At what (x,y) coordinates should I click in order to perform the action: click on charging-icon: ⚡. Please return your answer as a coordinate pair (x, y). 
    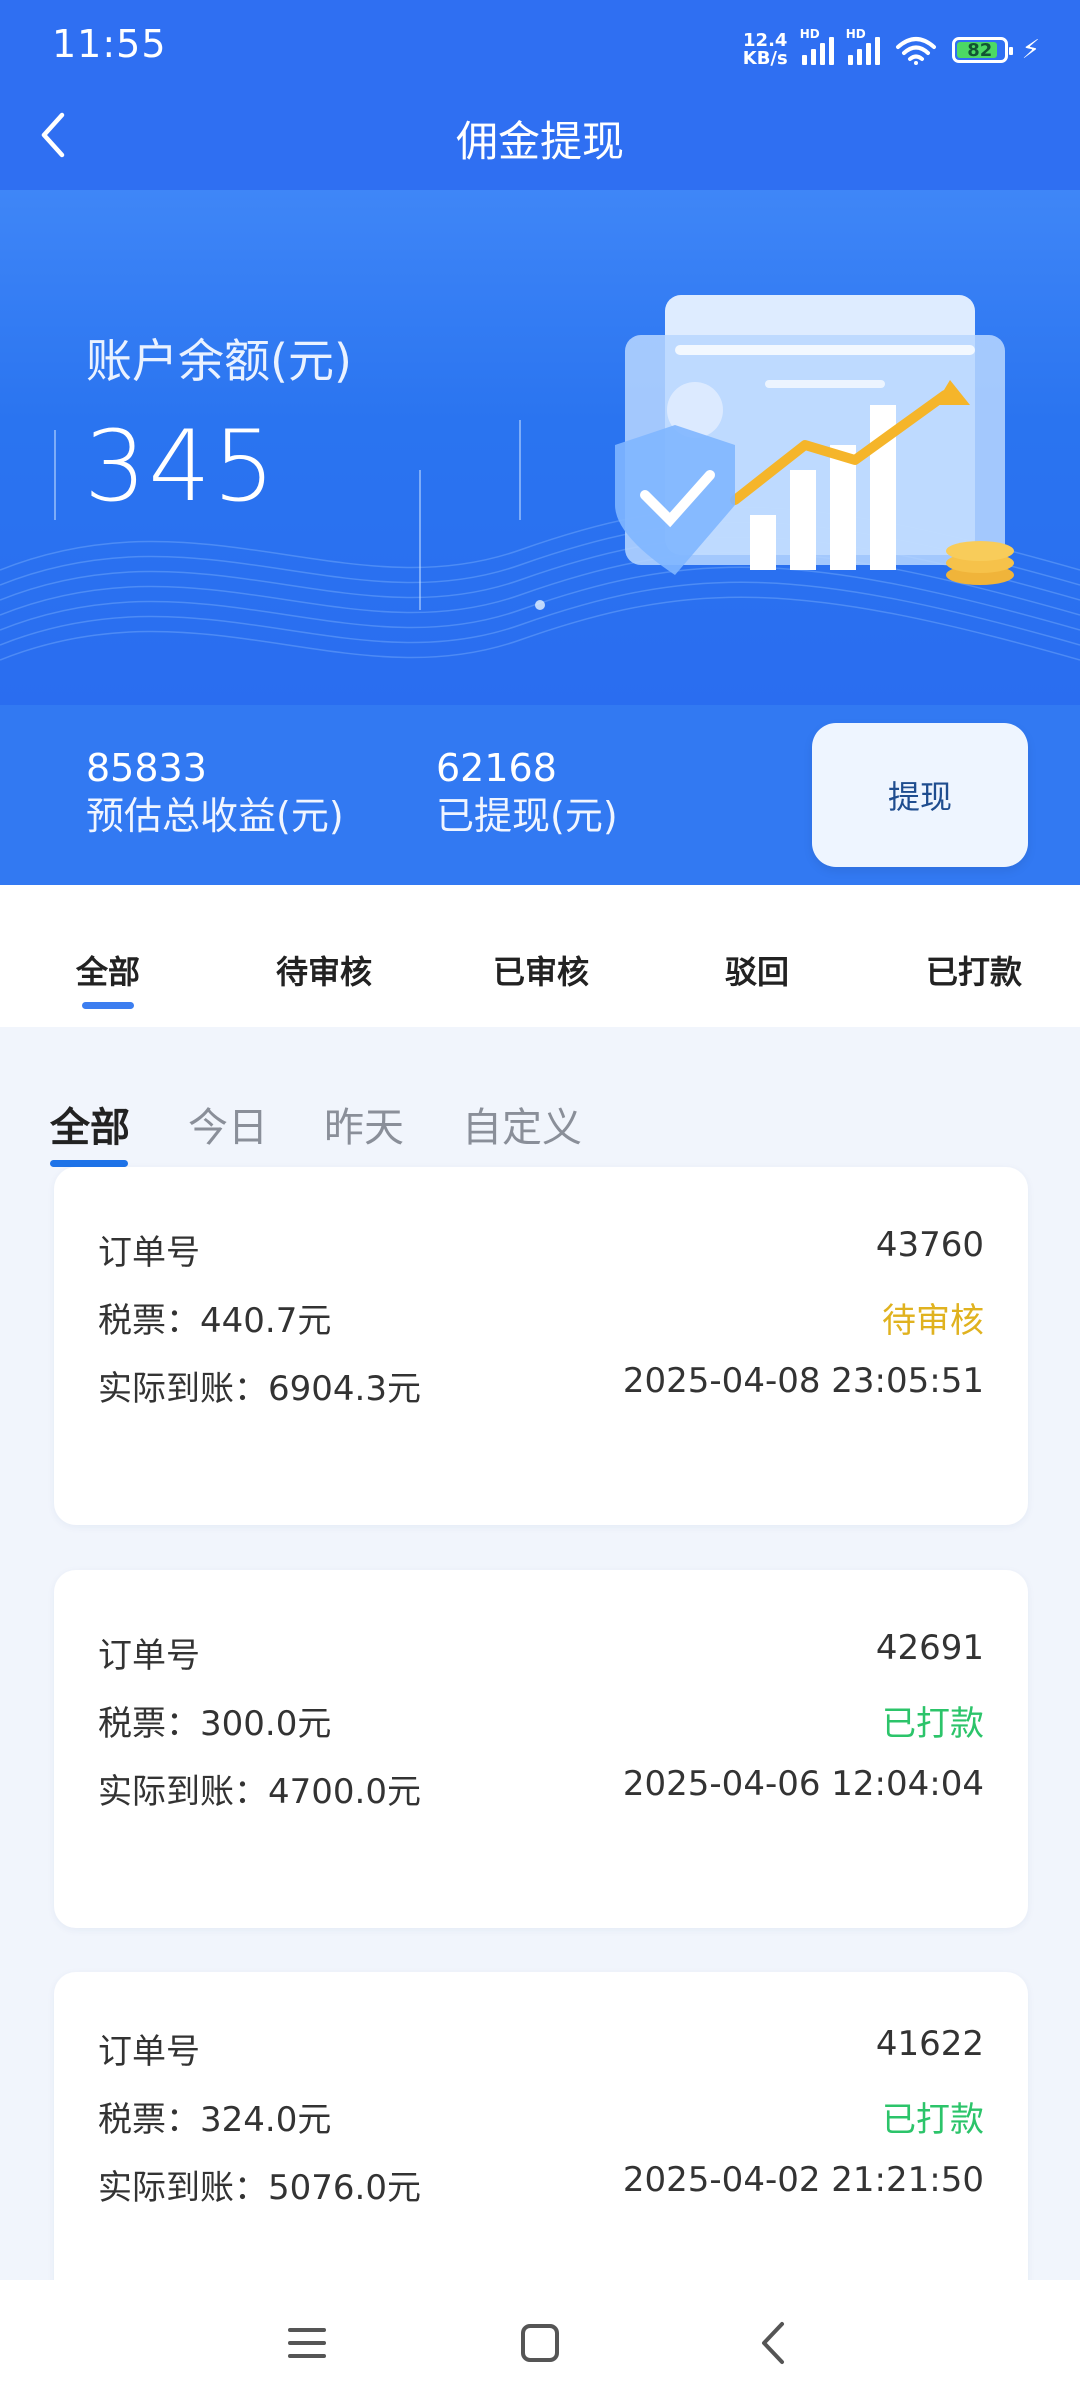
    Looking at the image, I should click on (1030, 50).